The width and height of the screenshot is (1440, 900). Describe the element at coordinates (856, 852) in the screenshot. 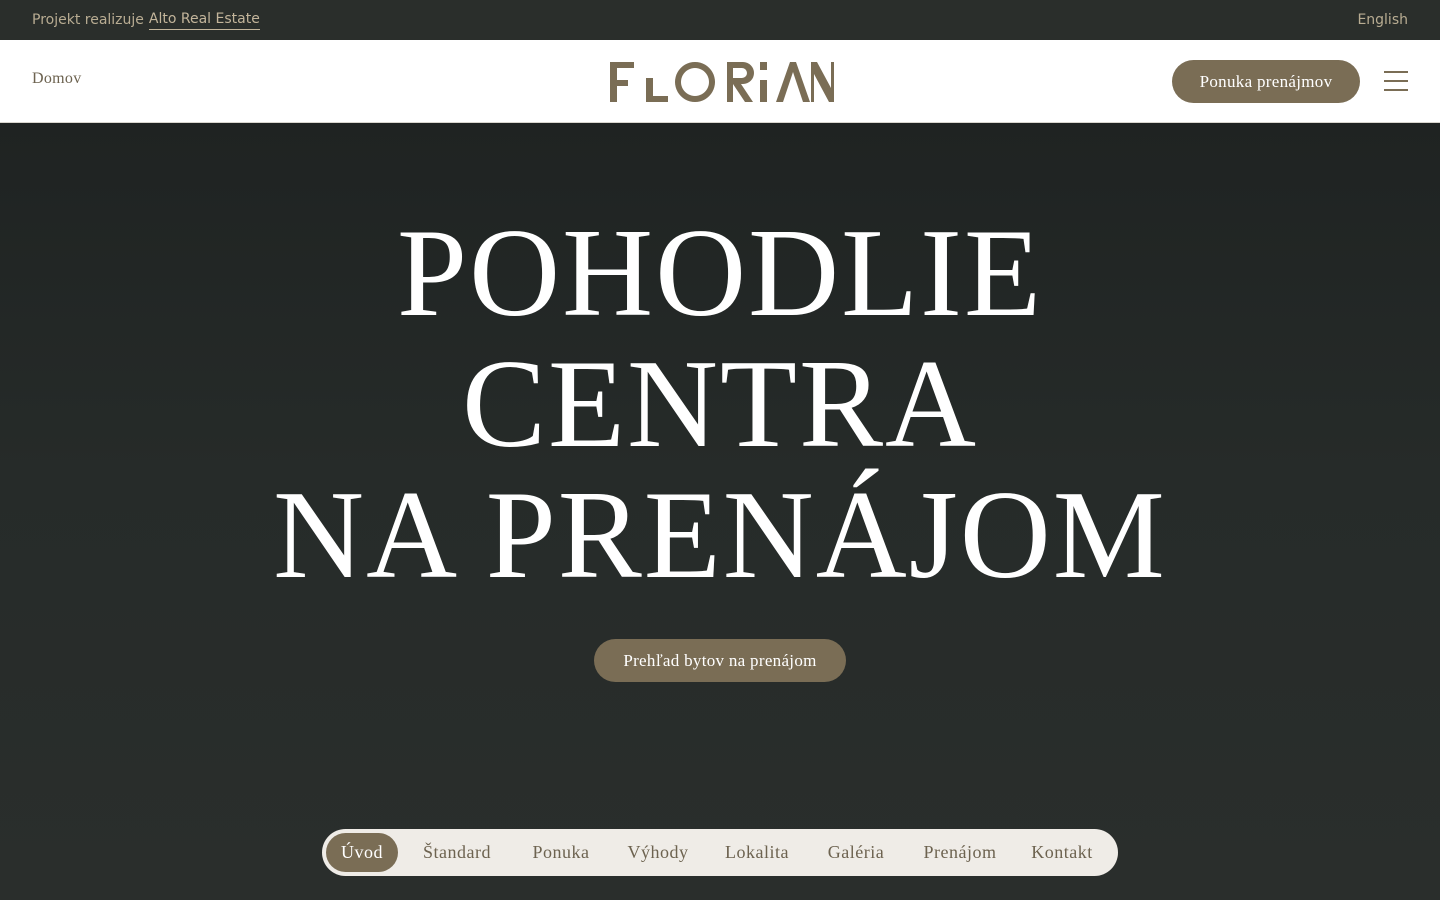

I see `section-nav-item-galeria: Galéria` at that location.